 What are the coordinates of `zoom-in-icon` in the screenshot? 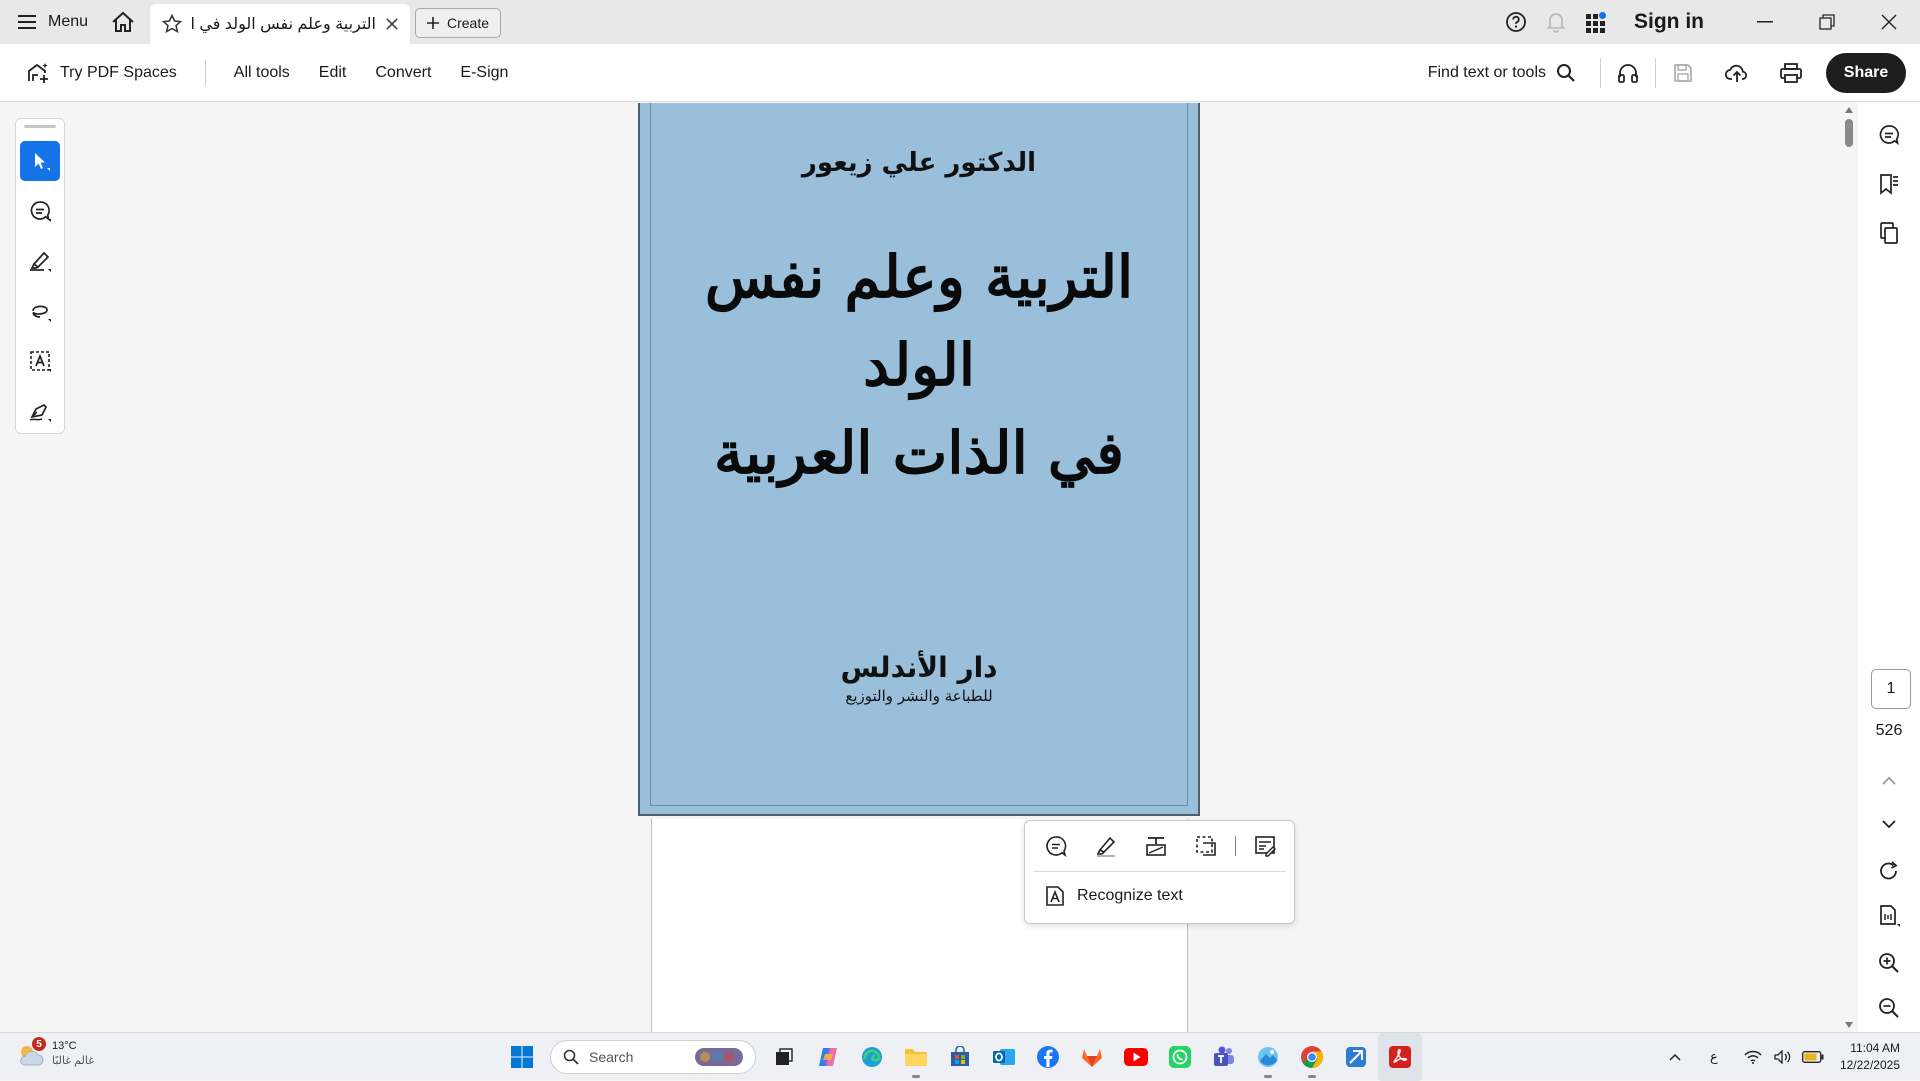 It's located at (1889, 963).